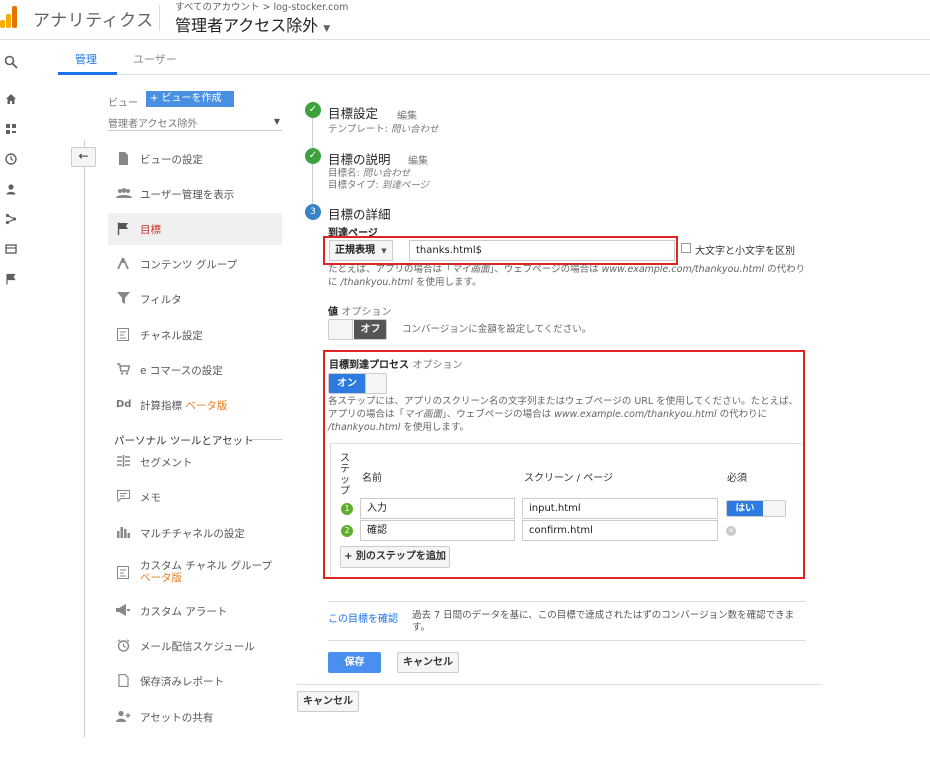 Image resolution: width=930 pixels, height=757 pixels. I want to click on menu-item-label: チャネル設定, so click(171, 336).